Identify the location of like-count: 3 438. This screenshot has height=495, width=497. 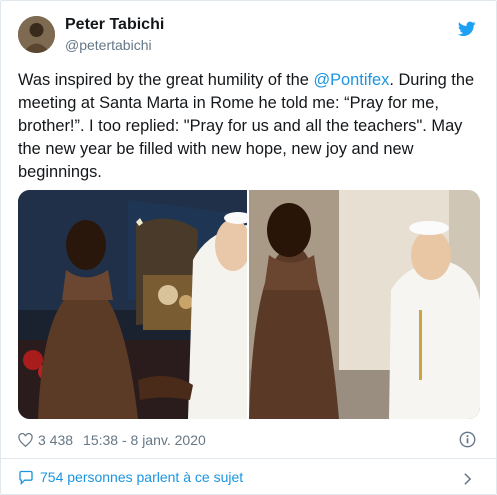
(55, 440).